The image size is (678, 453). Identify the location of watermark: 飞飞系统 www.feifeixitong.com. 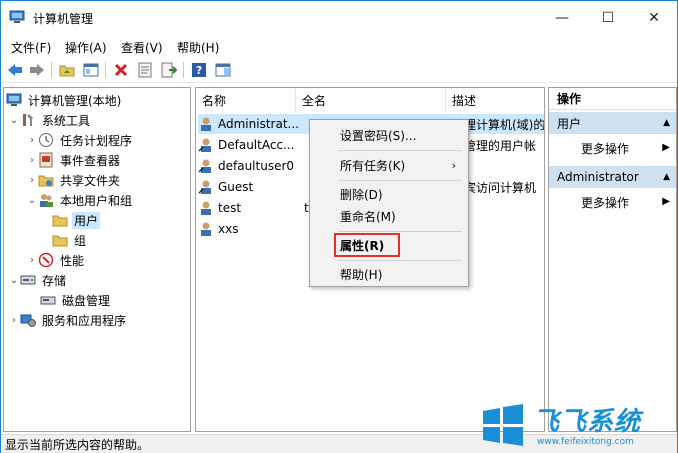
(578, 425).